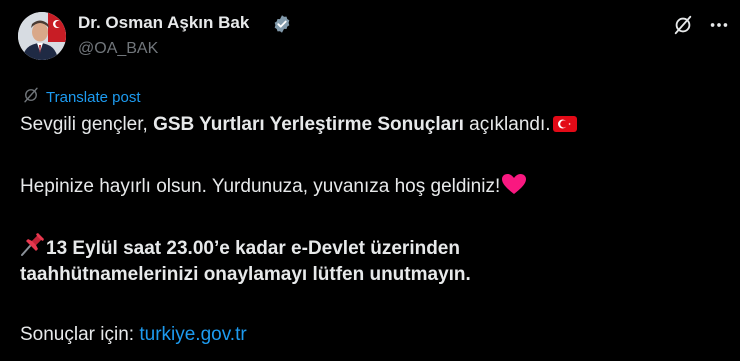 The width and height of the screenshot is (740, 361). I want to click on pushpin-emoji, so click(33, 248).